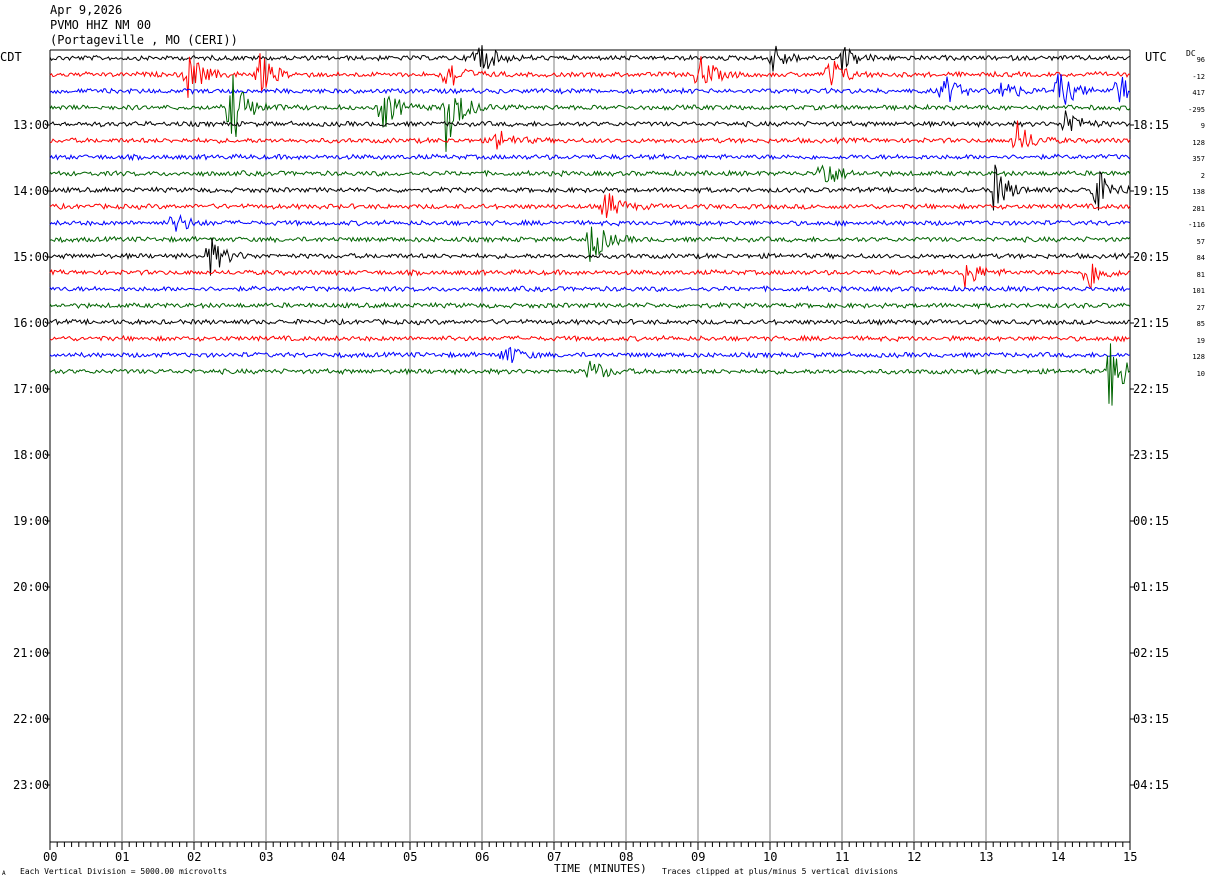  Describe the element at coordinates (1200, 340) in the screenshot. I see `dc-offset-label: 19` at that location.